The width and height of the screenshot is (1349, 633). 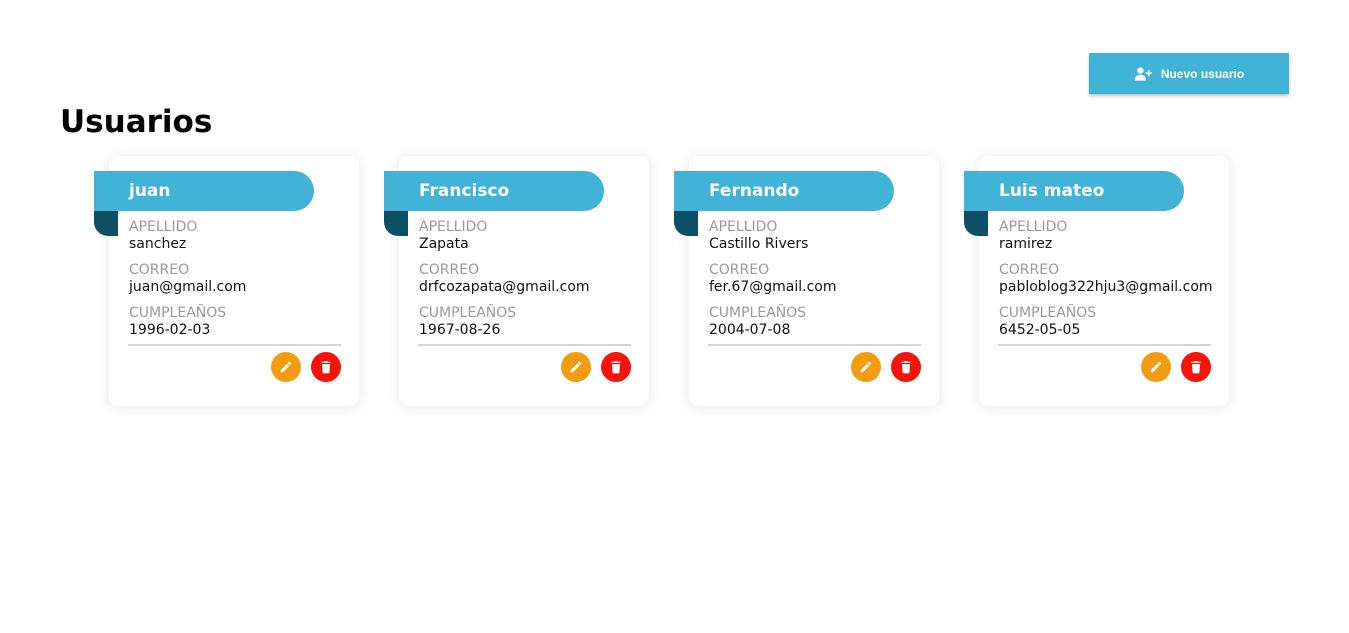 I want to click on apellido-value: Zapata, so click(x=444, y=244).